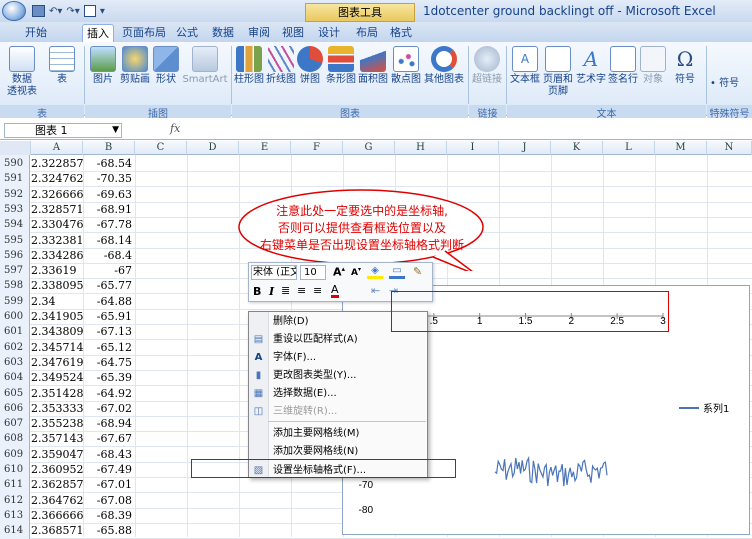 The image size is (752, 539). Describe the element at coordinates (681, 148) in the screenshot. I see `column-header-m: M` at that location.